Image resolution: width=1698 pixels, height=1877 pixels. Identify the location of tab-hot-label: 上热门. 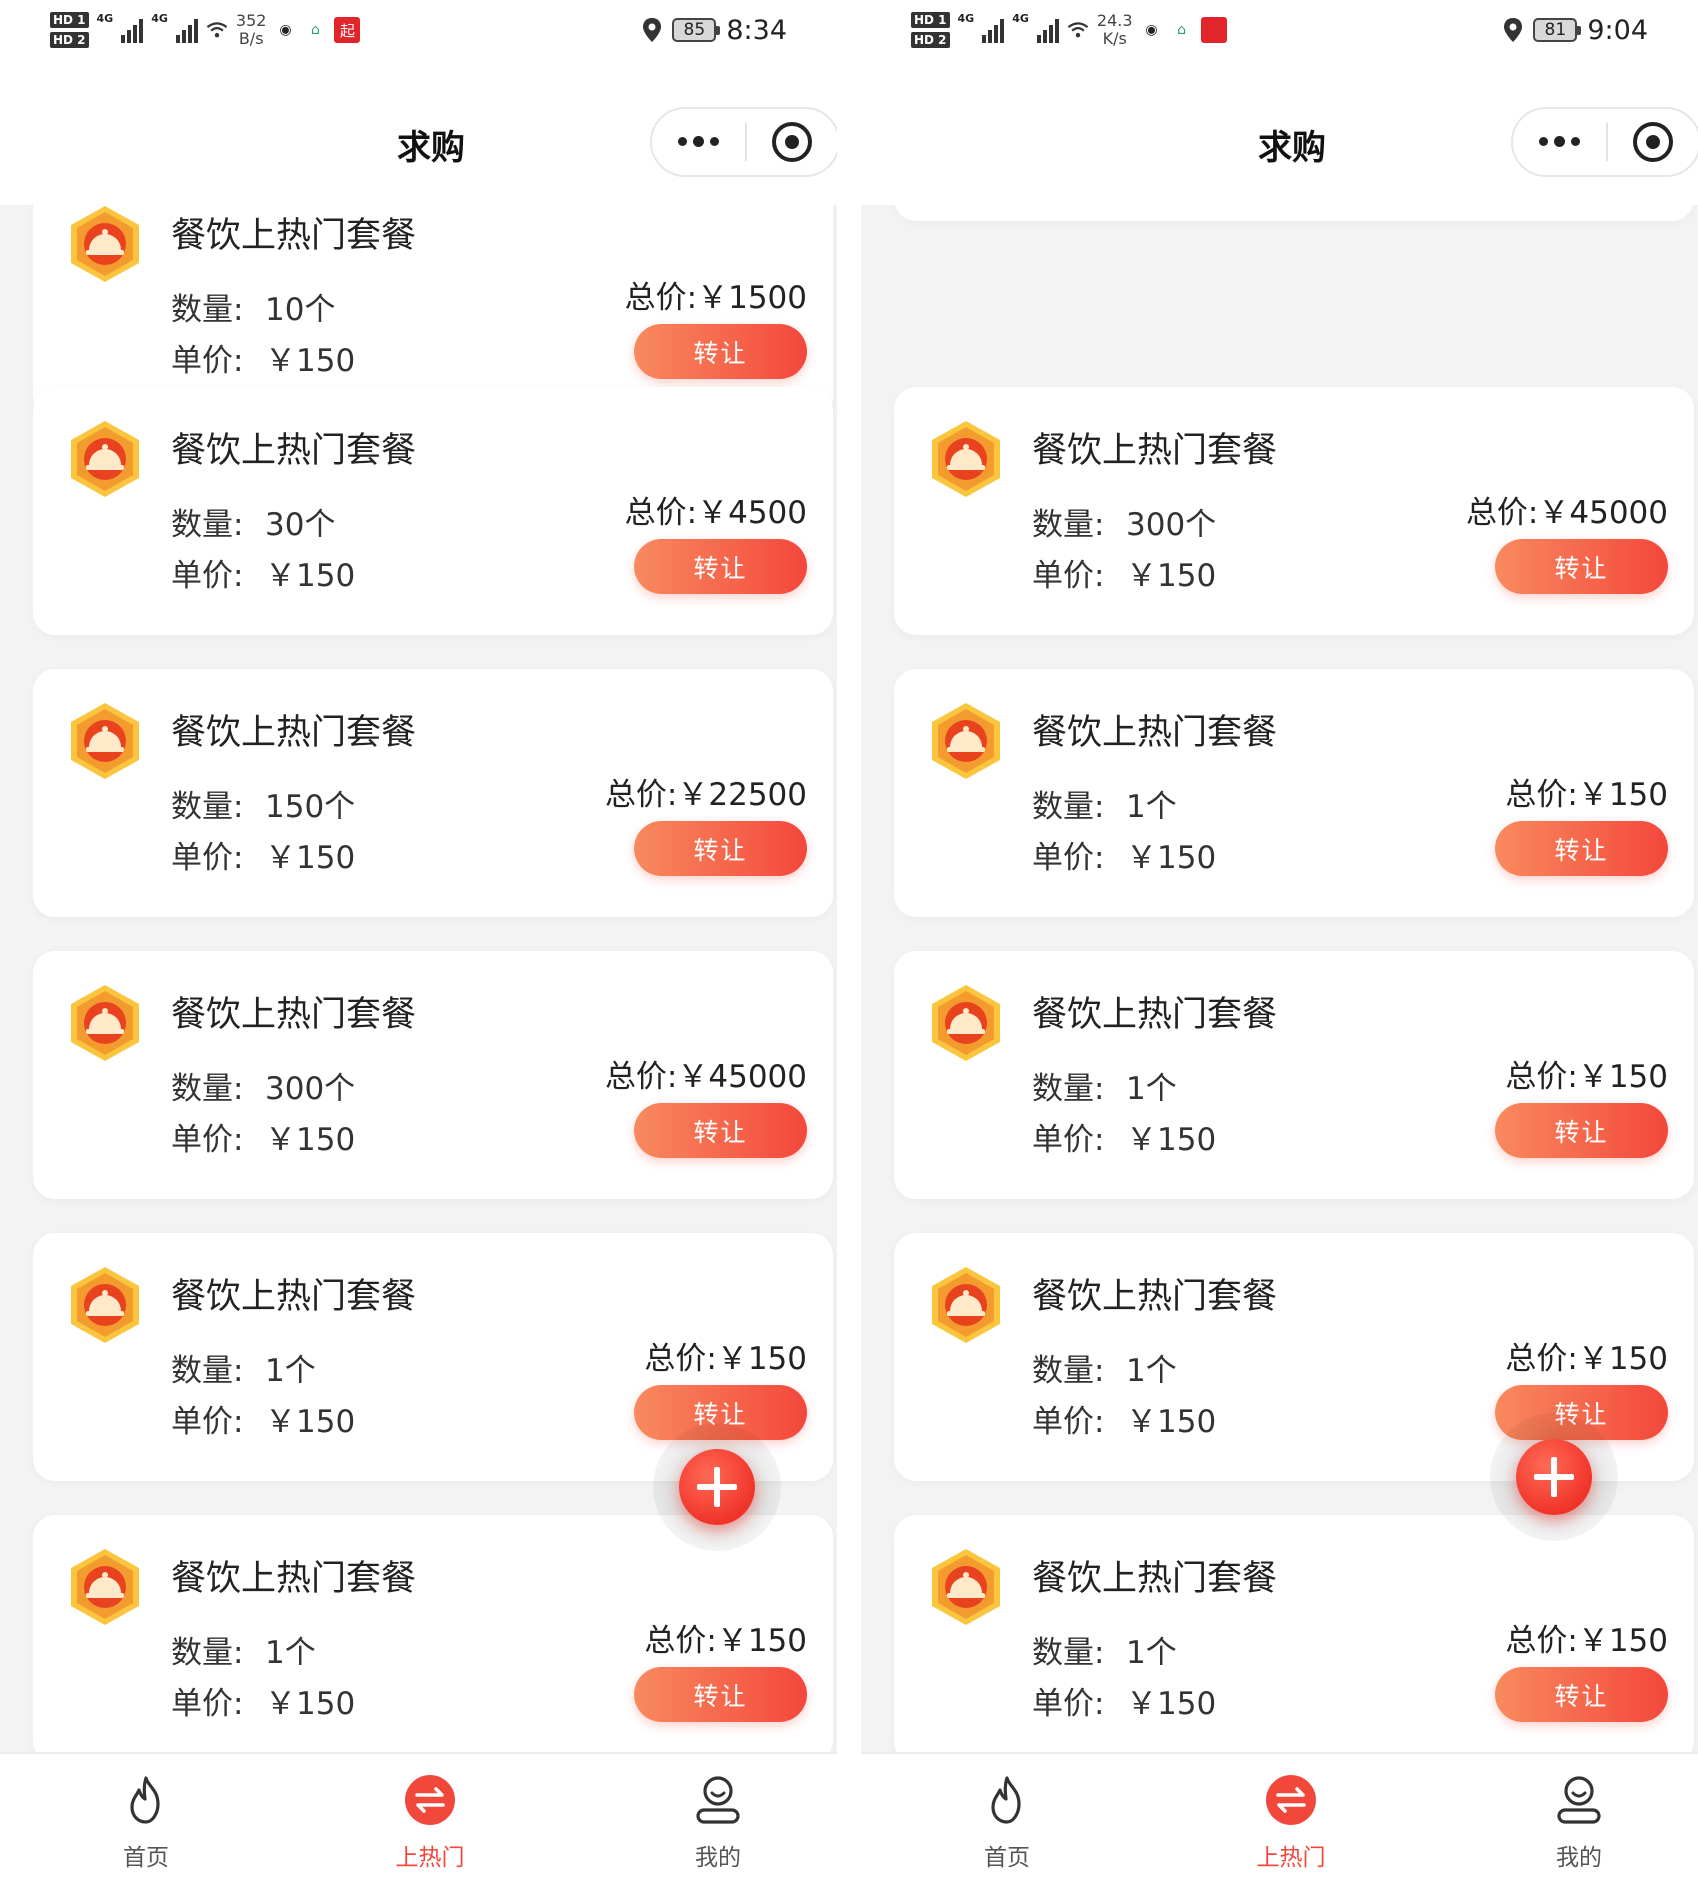
(430, 1858).